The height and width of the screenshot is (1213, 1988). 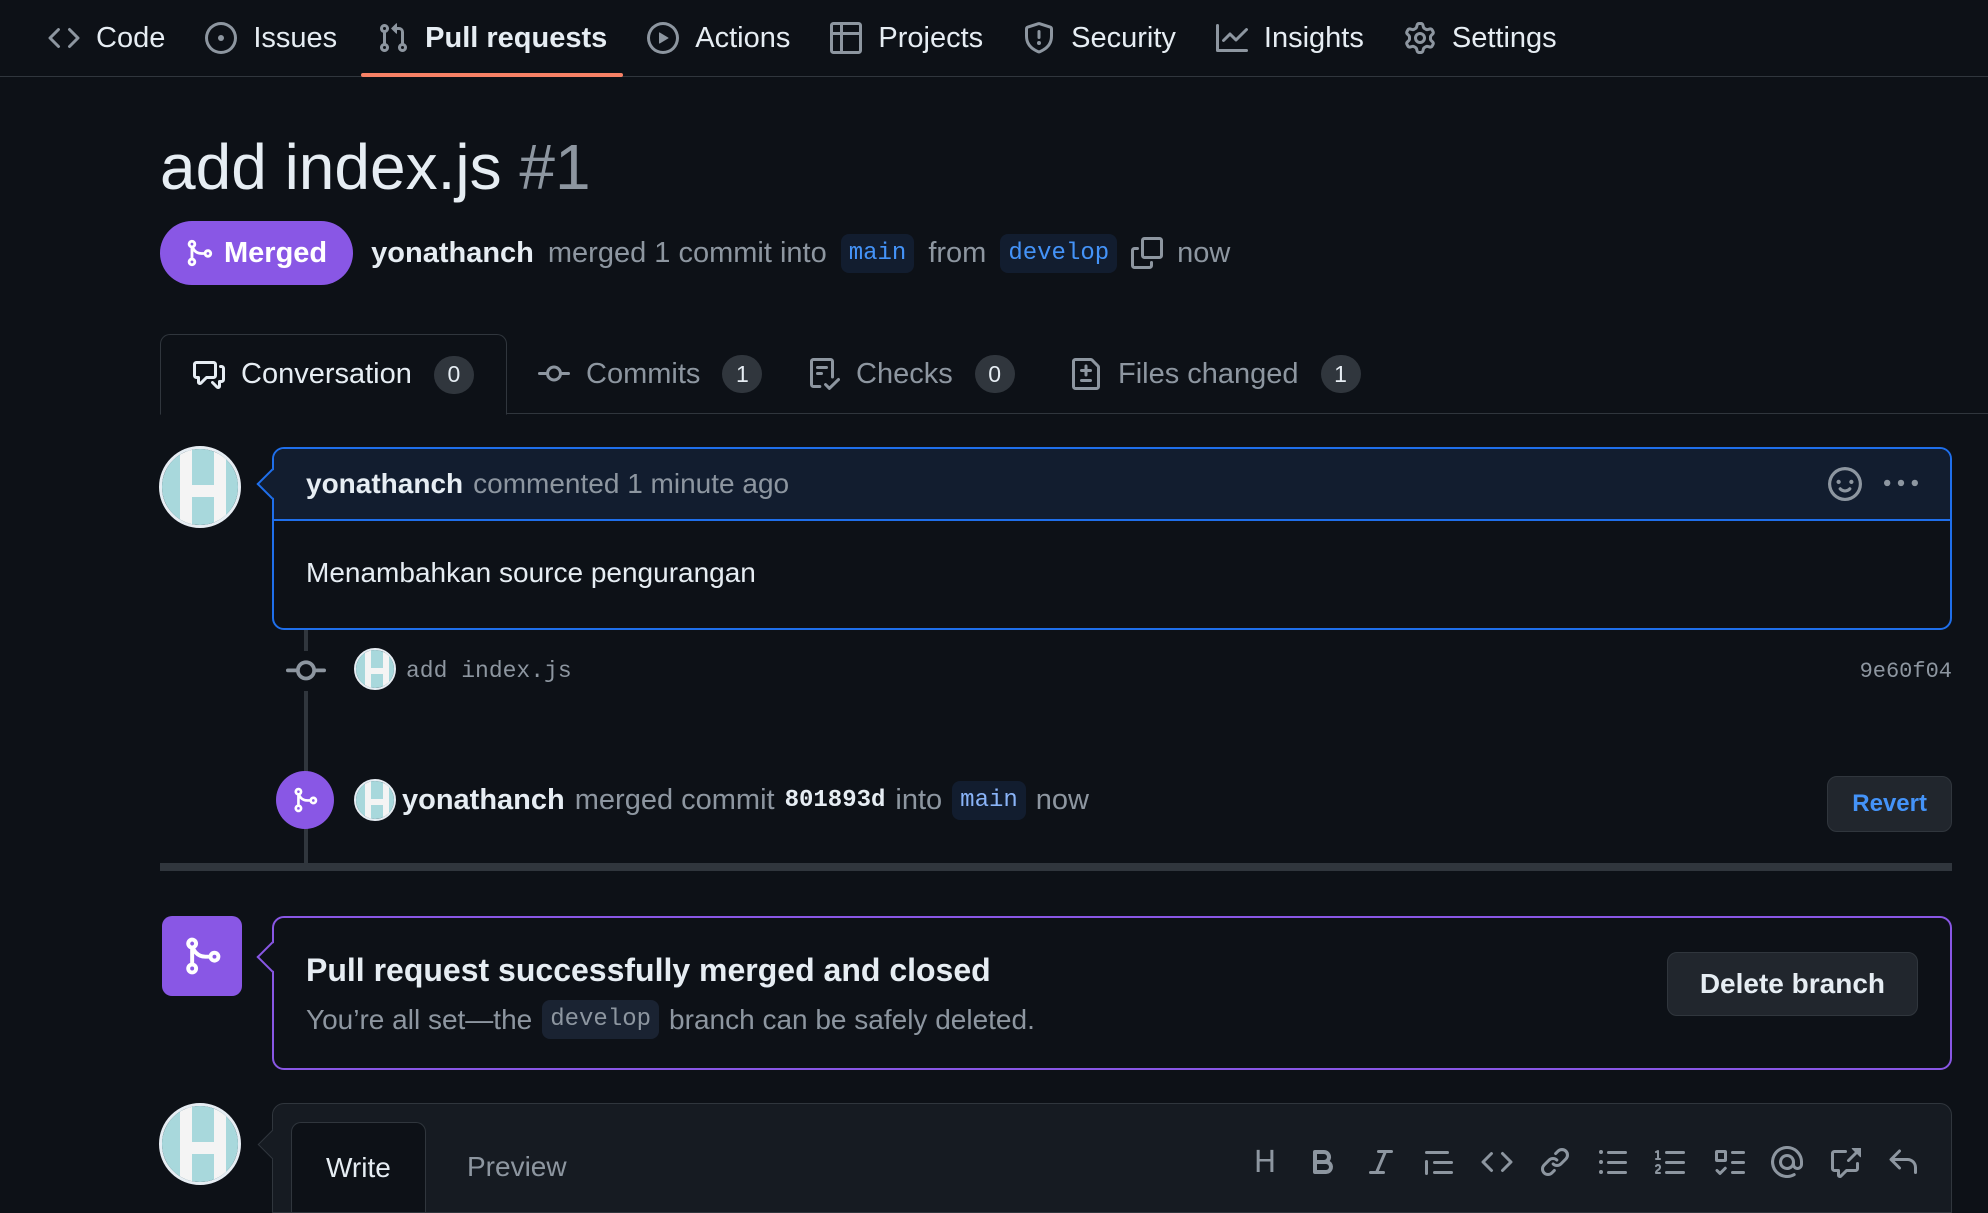 I want to click on tab-files-changed: Files changed 1, so click(x=1215, y=374).